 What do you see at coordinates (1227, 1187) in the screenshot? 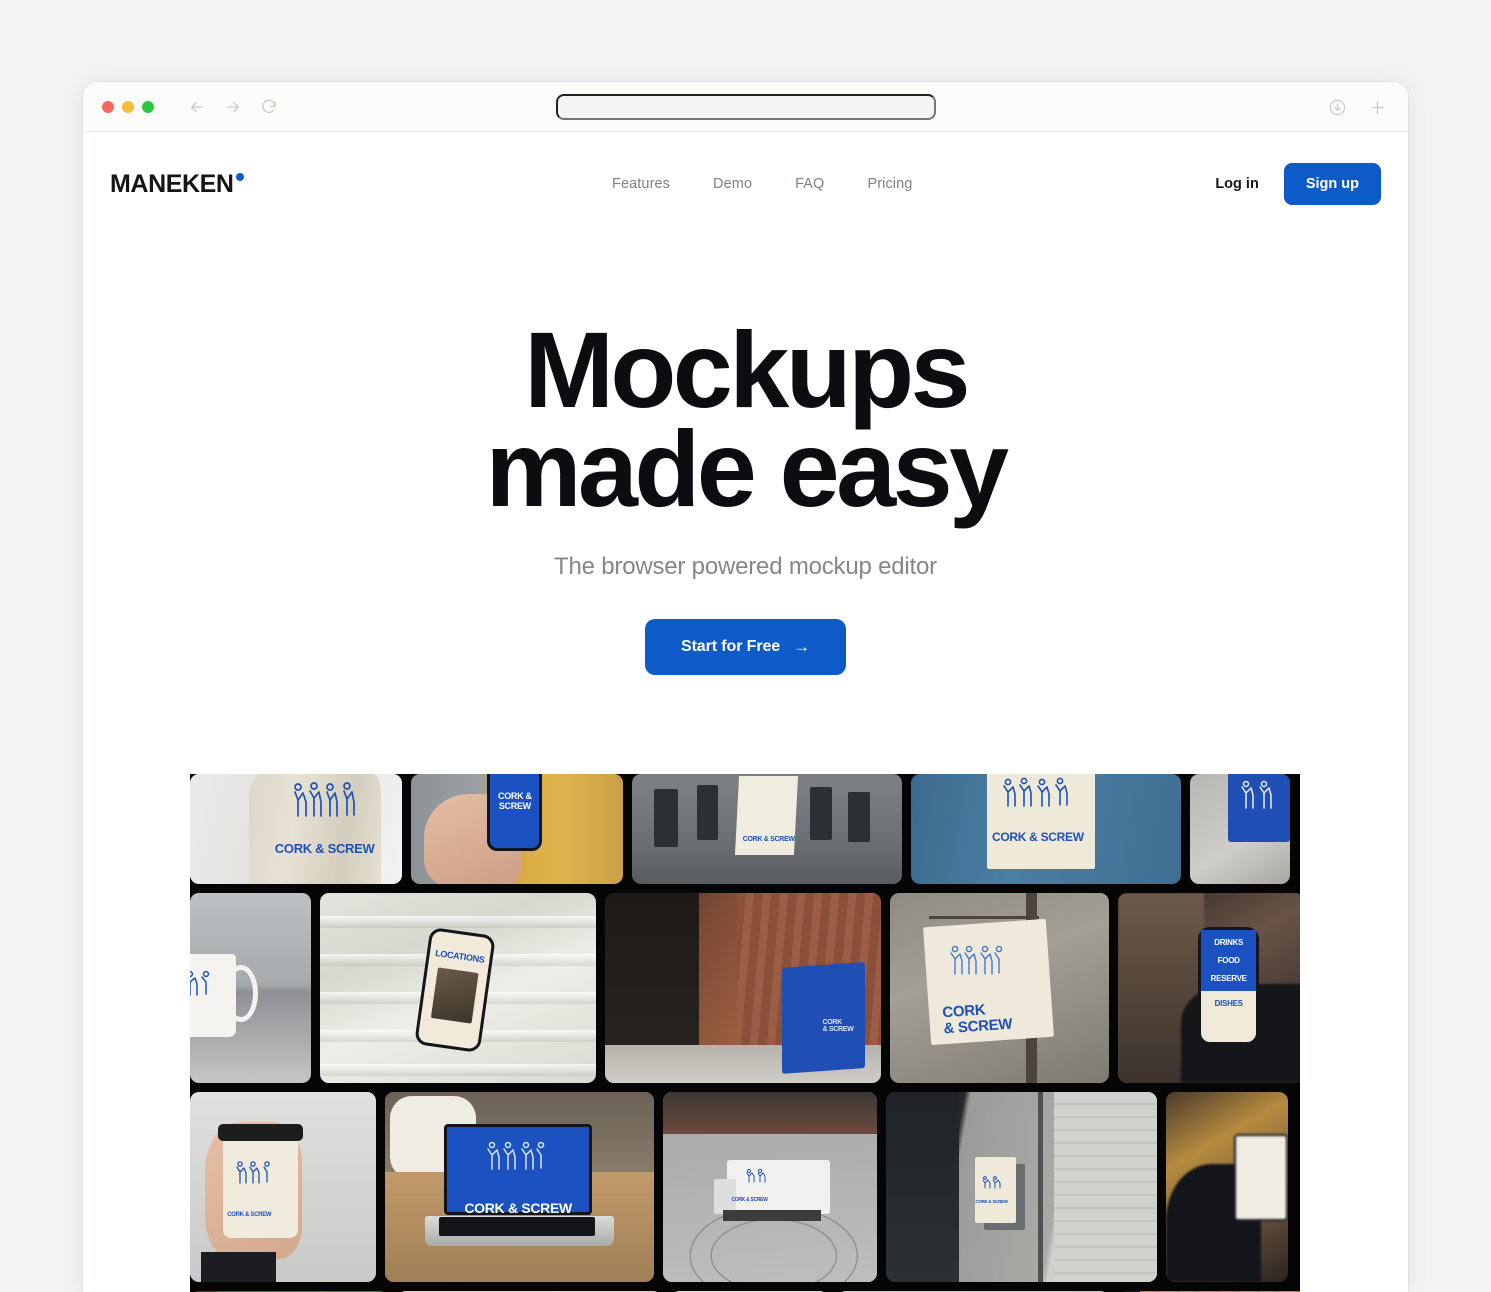
I see `tablet-desk-mockup` at bounding box center [1227, 1187].